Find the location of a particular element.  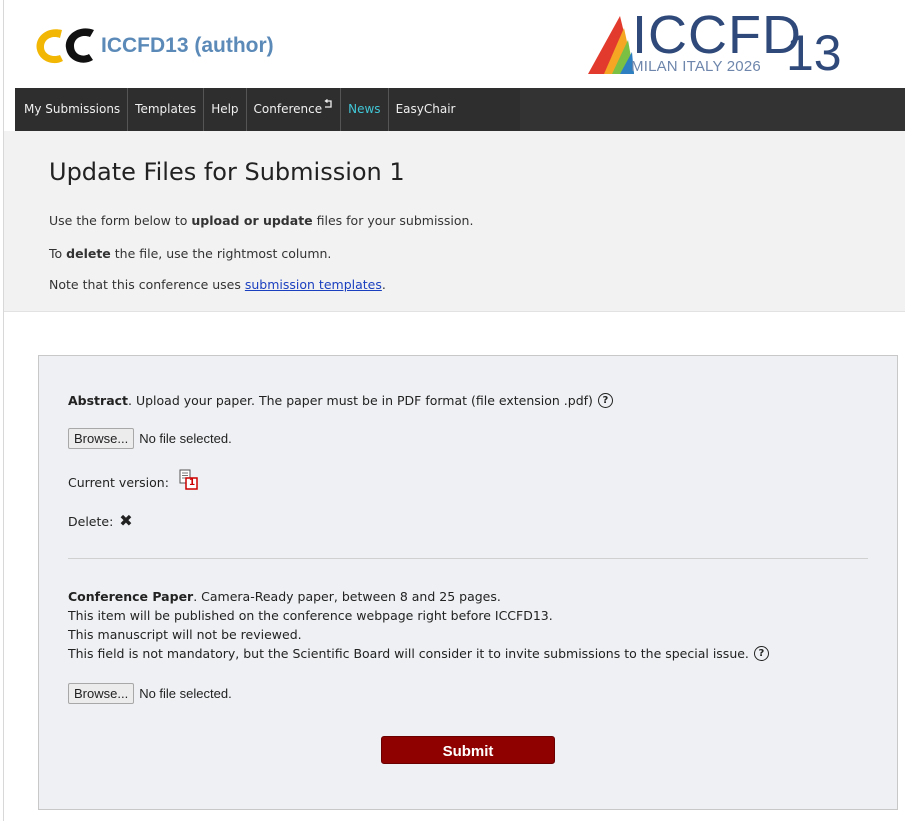

intro-text: To is located at coordinates (58, 253).